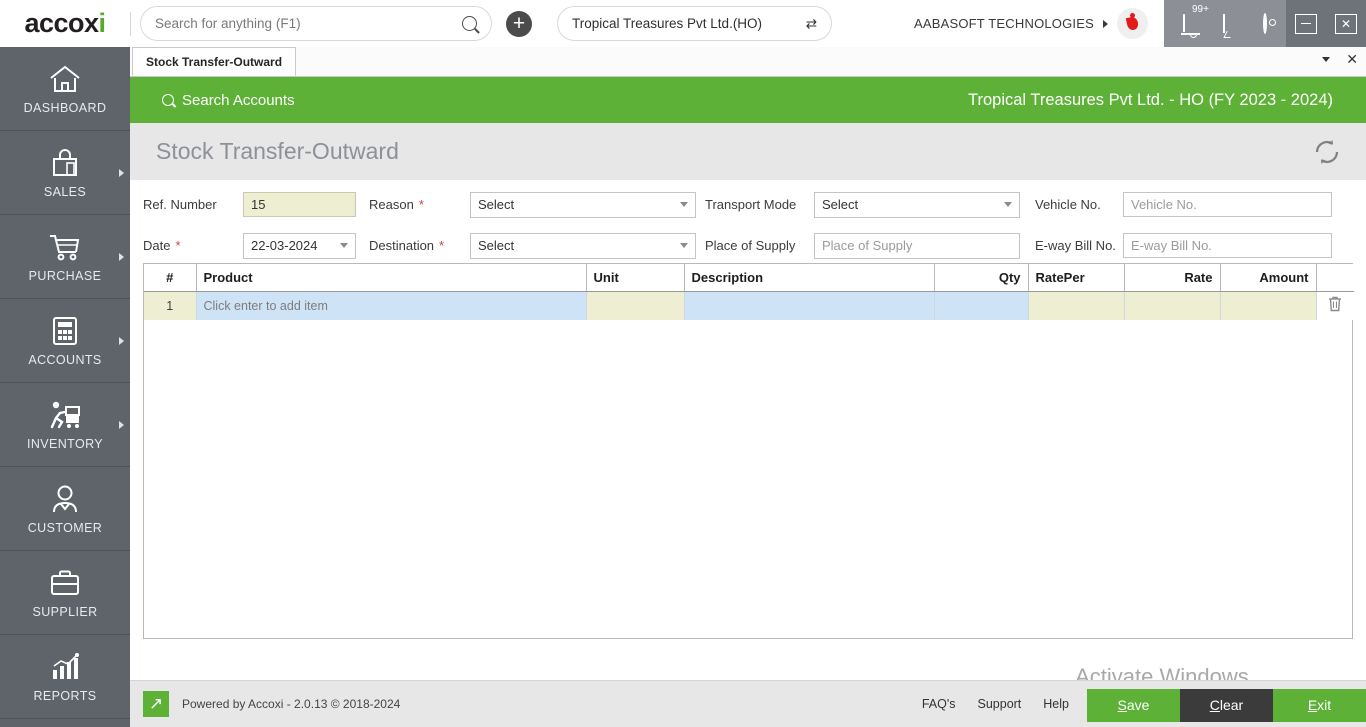 This screenshot has width=1366, height=727. What do you see at coordinates (170, 278) in the screenshot?
I see `col-index: #` at bounding box center [170, 278].